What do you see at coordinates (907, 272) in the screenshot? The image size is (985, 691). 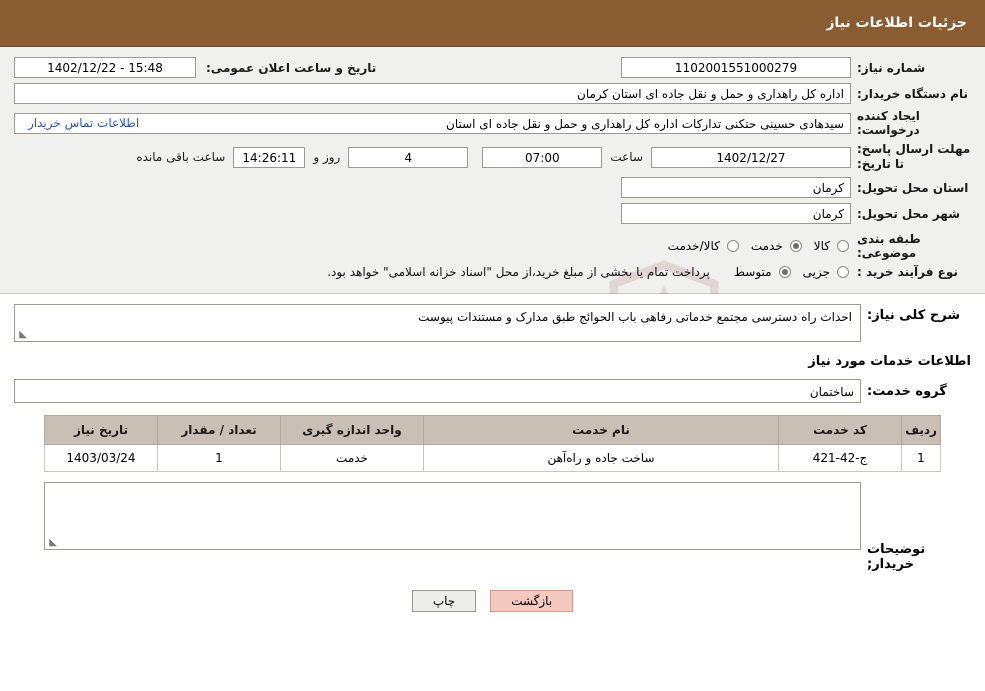 I see `process-label: نوع فرآیند خرید :` at bounding box center [907, 272].